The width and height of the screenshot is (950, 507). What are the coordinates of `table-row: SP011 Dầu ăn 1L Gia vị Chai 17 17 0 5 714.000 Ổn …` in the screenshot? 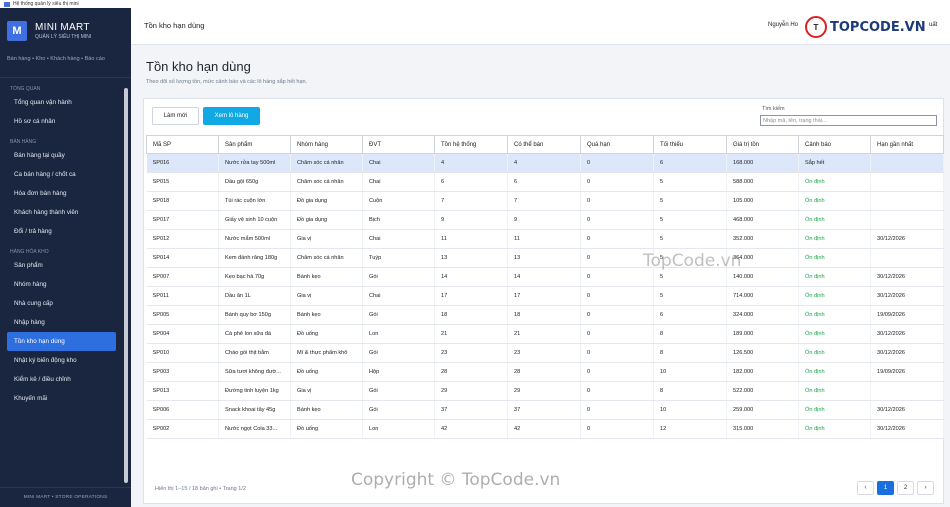 It's located at (545, 296).